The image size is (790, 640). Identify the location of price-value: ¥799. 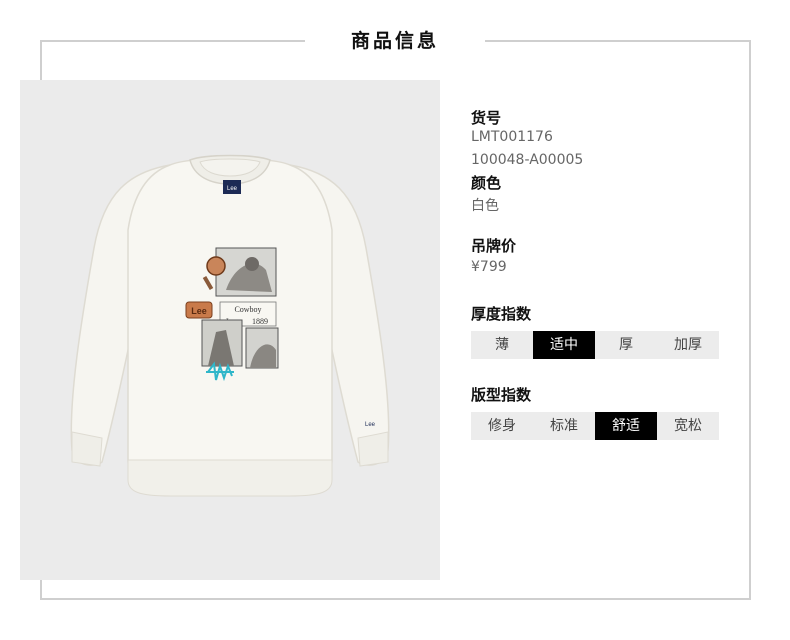
(489, 267).